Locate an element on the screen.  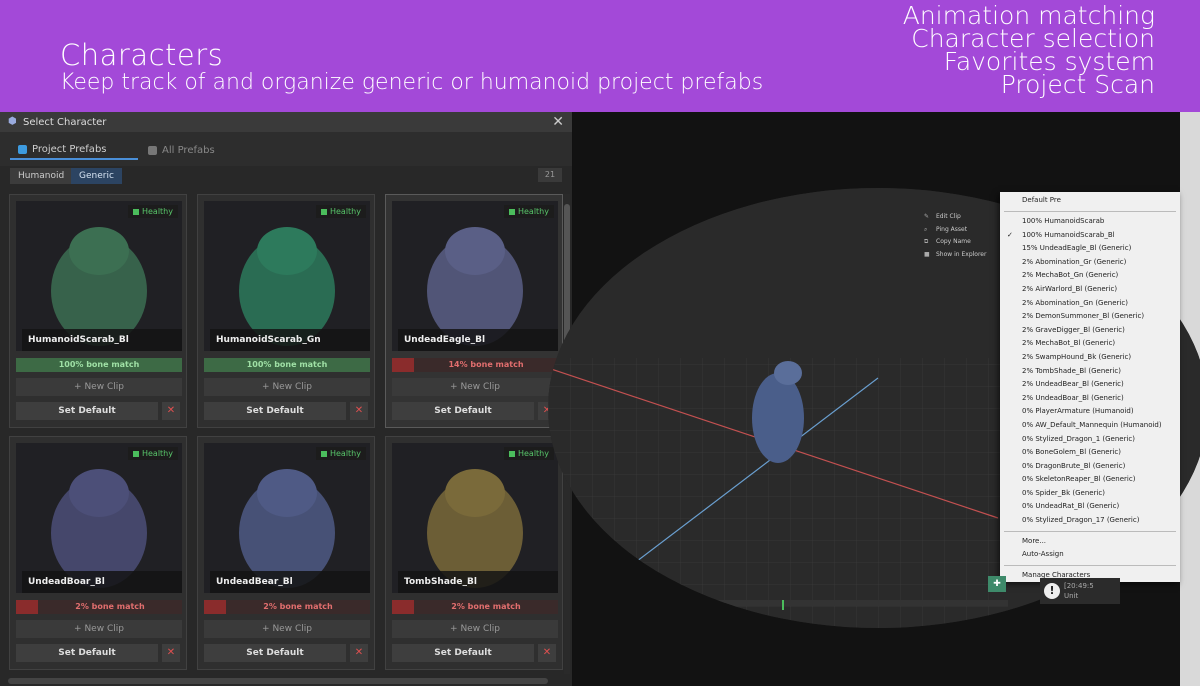
dropdown-item: 0% BoneGolem_Bl (Generic) is located at coordinates (1090, 453).